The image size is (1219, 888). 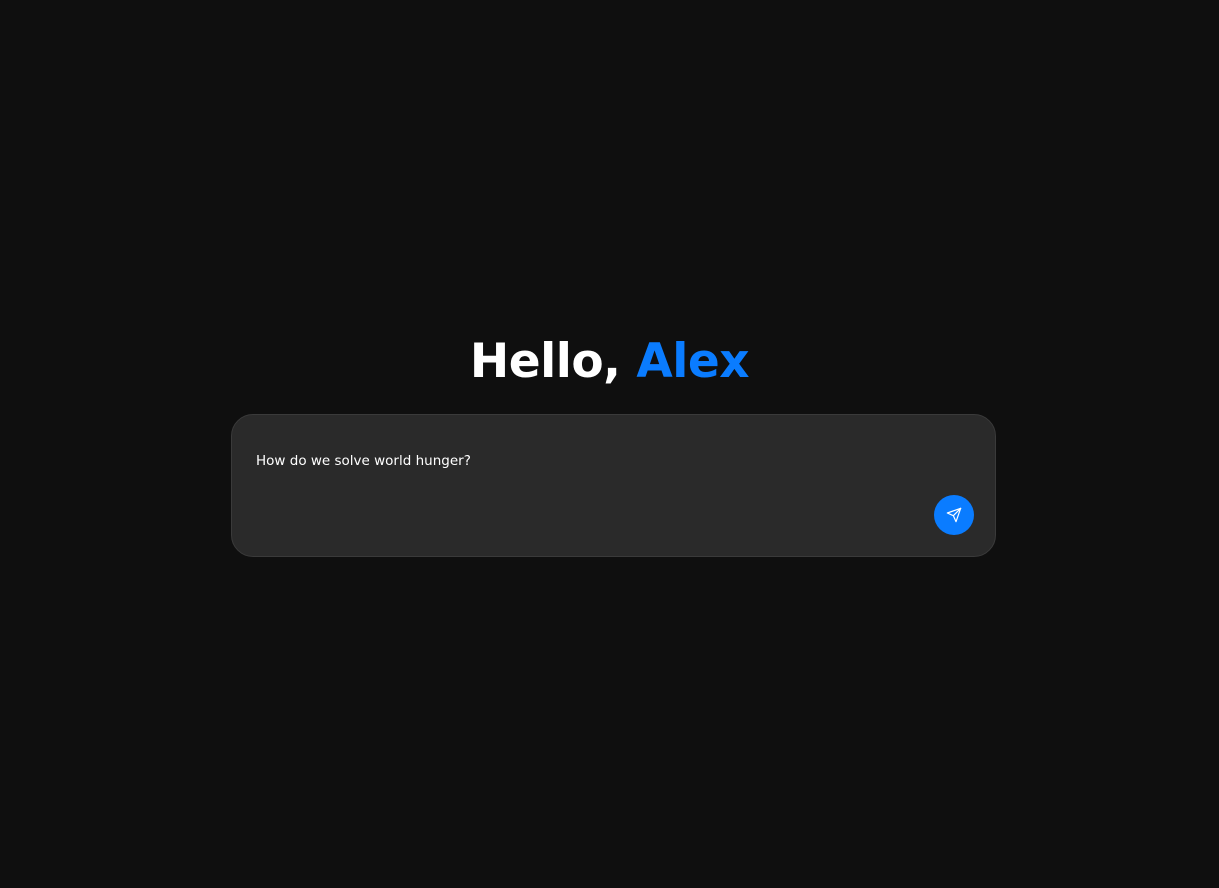 What do you see at coordinates (693, 361) in the screenshot?
I see `greeting-name: Alex` at bounding box center [693, 361].